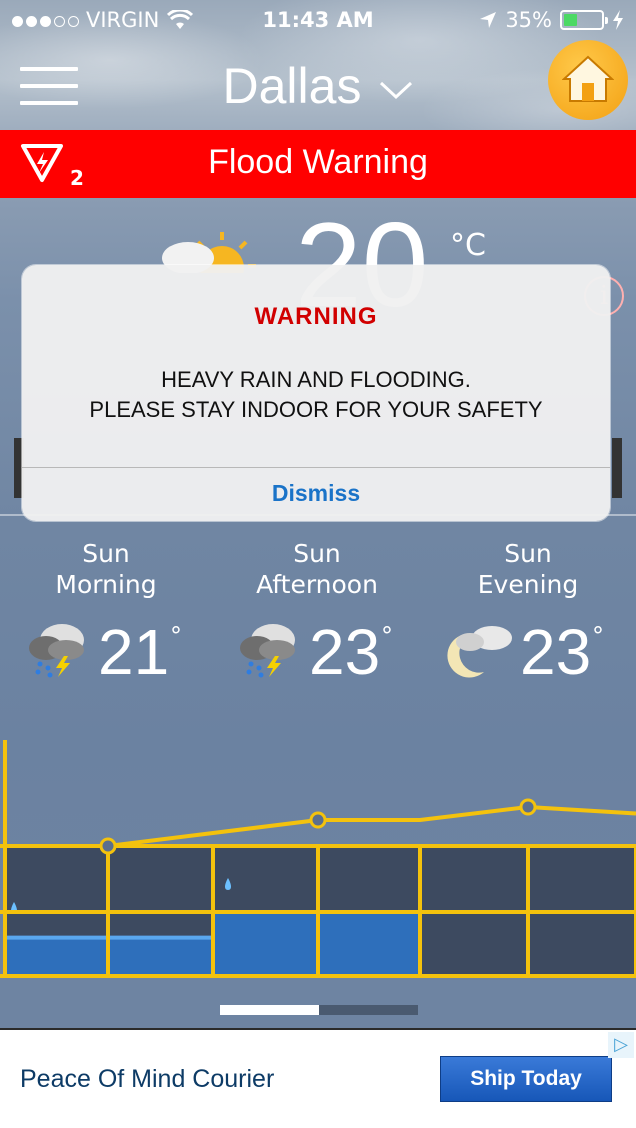 Image resolution: width=636 pixels, height=1128 pixels. Describe the element at coordinates (316, 316) in the screenshot. I see `dialog-title: WARNING` at that location.